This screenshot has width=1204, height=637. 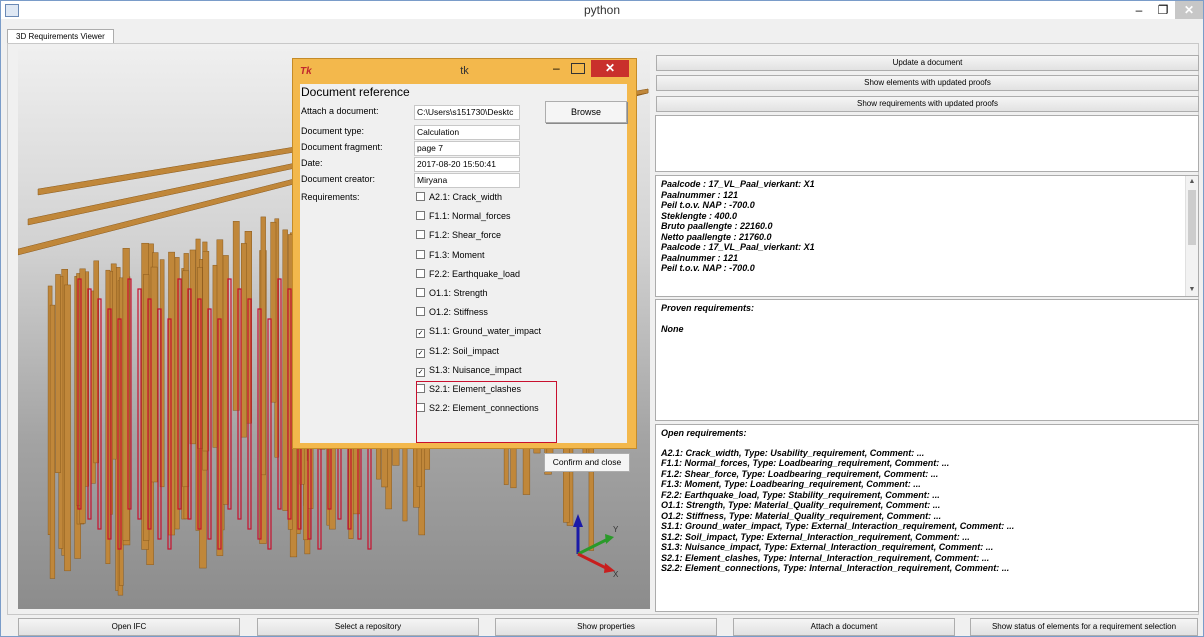 I want to click on requirements-label: Requirements:, so click(x=330, y=197).